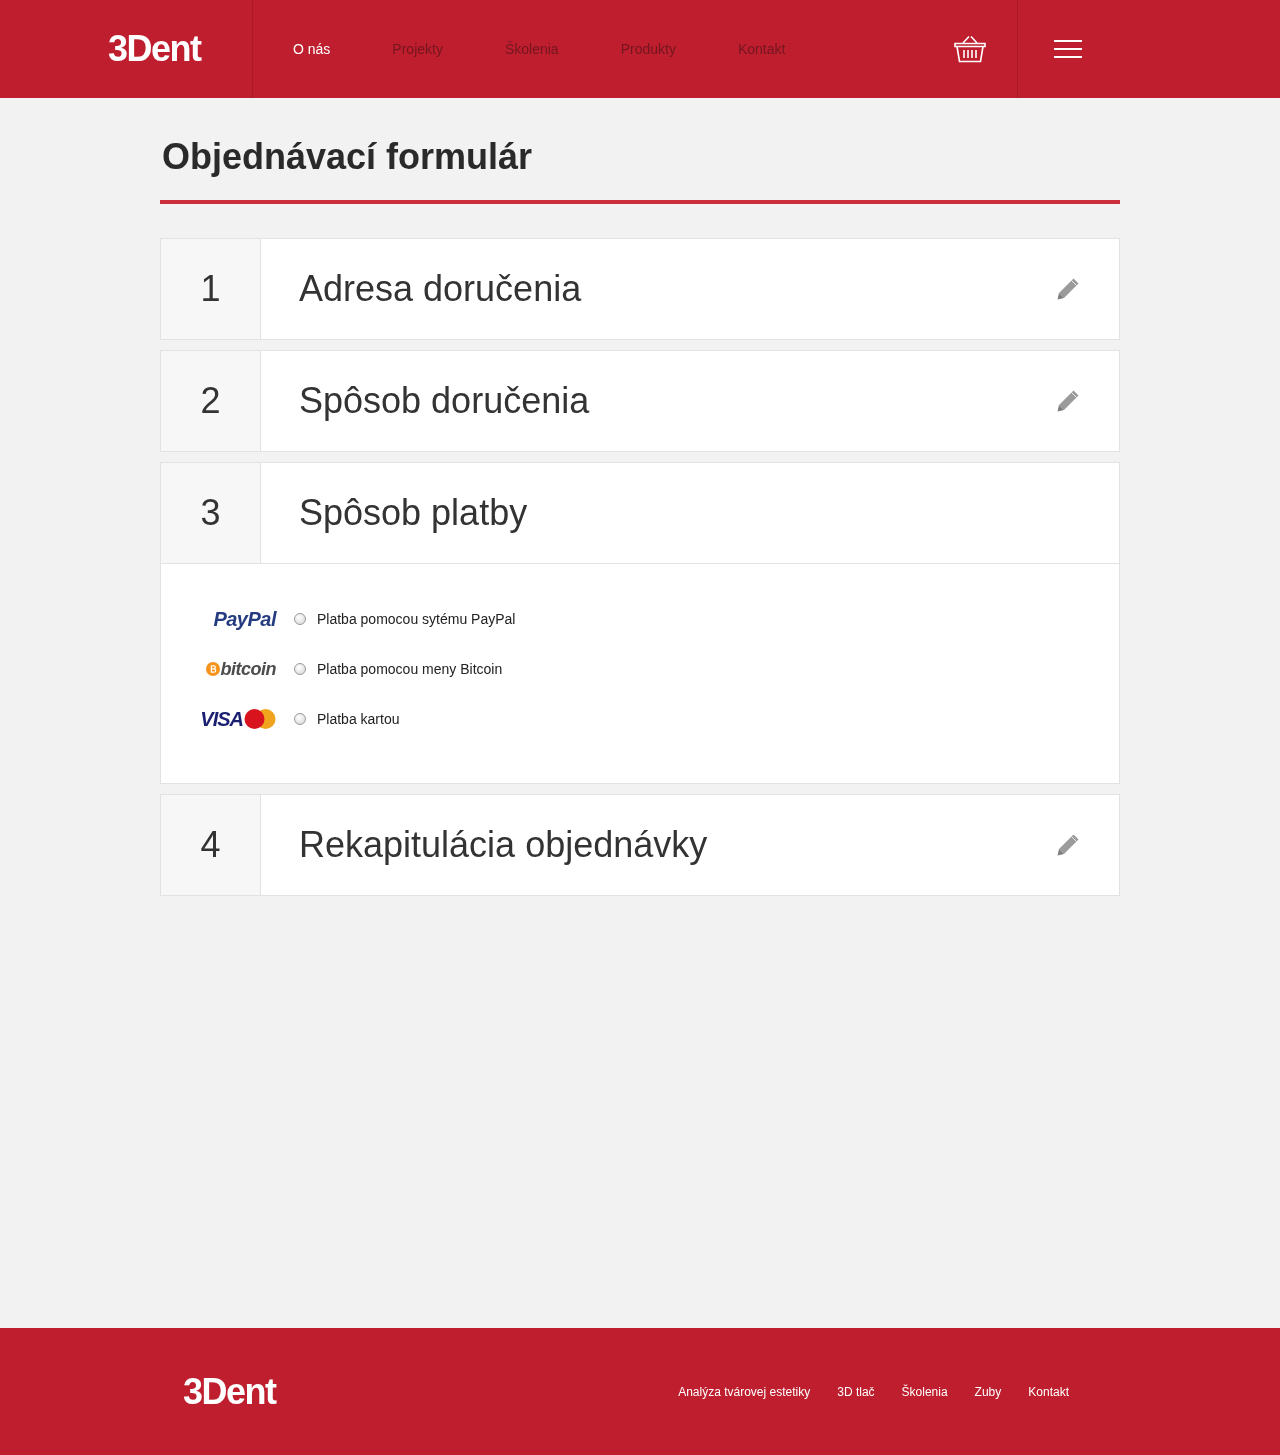 The height and width of the screenshot is (1455, 1280). I want to click on footer-link: Školenia, so click(924, 1391).